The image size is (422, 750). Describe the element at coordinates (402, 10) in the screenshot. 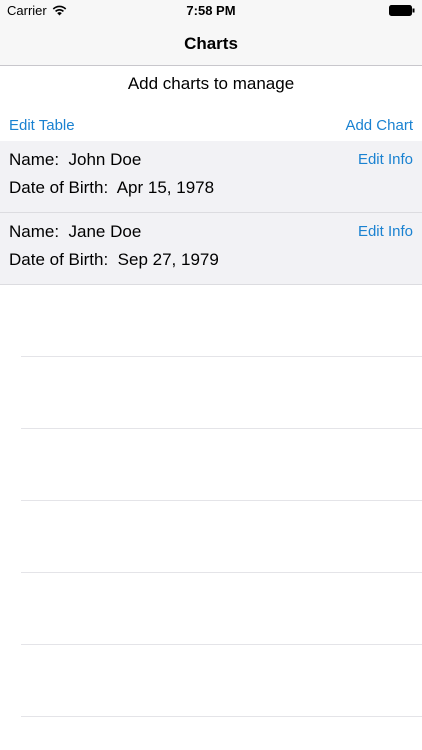

I see `battery-icon` at that location.